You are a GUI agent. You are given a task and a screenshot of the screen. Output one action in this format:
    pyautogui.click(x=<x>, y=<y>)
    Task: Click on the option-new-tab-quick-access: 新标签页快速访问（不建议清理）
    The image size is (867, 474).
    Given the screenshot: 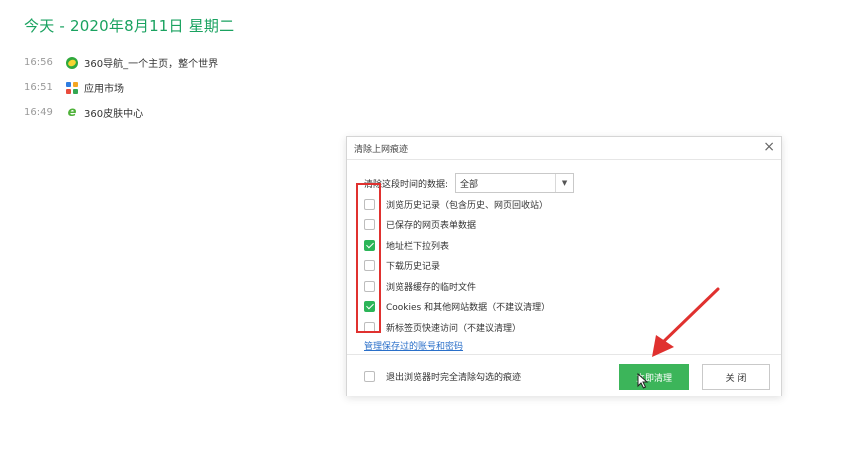 What is the action you would take?
    pyautogui.click(x=457, y=327)
    